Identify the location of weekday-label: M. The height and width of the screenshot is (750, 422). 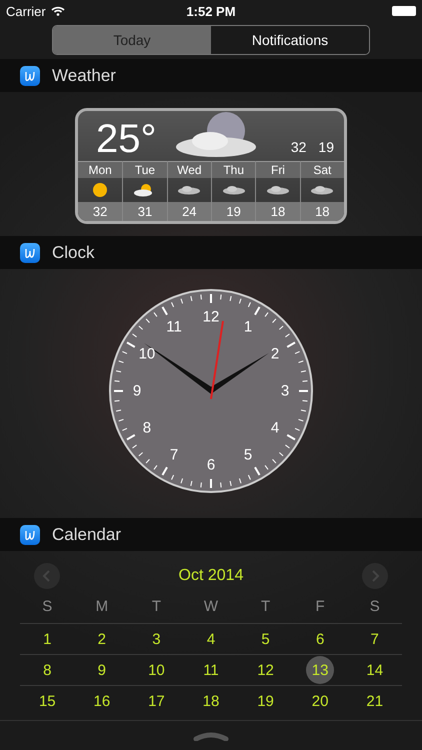
(102, 606).